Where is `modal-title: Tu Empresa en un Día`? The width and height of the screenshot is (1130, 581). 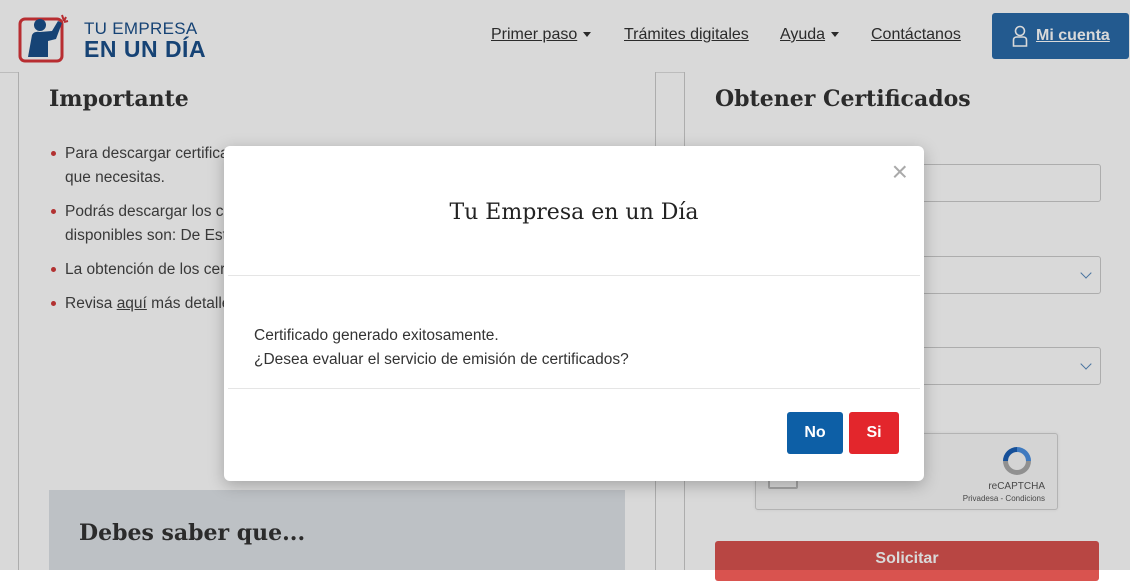 modal-title: Tu Empresa en un Día is located at coordinates (574, 212).